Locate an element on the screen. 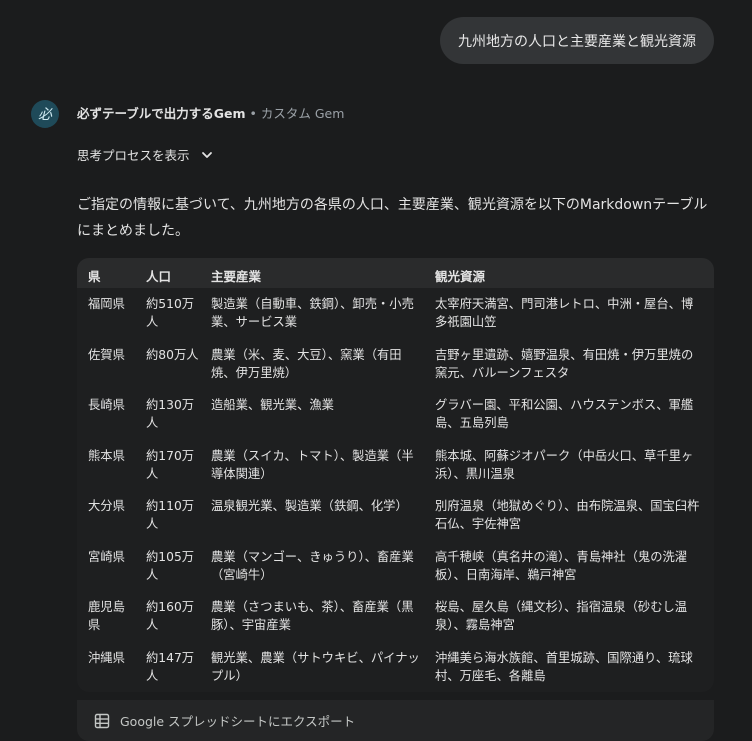  cell-industry: 農業（マンゴー、きゅうり）、畜産業（宮崎牛） is located at coordinates (312, 565).